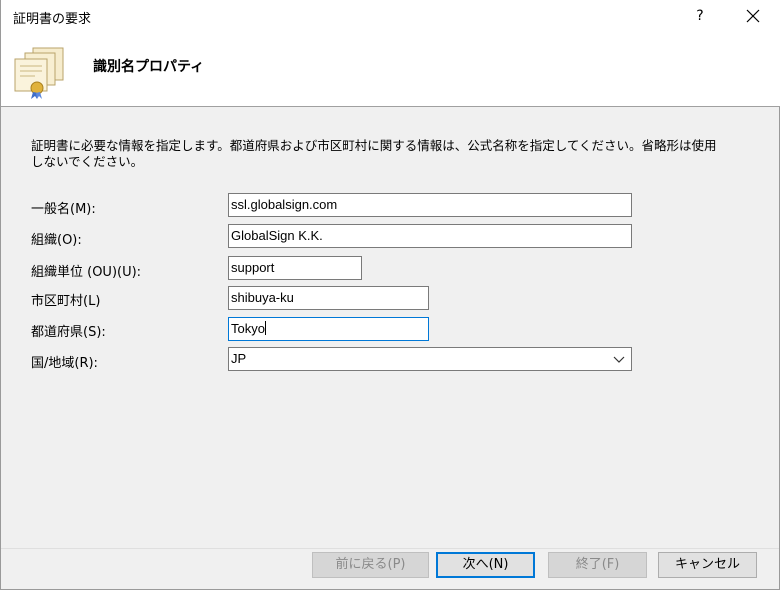 This screenshot has height=590, width=780. What do you see at coordinates (39, 73) in the screenshot?
I see `certificate-stack-icon` at bounding box center [39, 73].